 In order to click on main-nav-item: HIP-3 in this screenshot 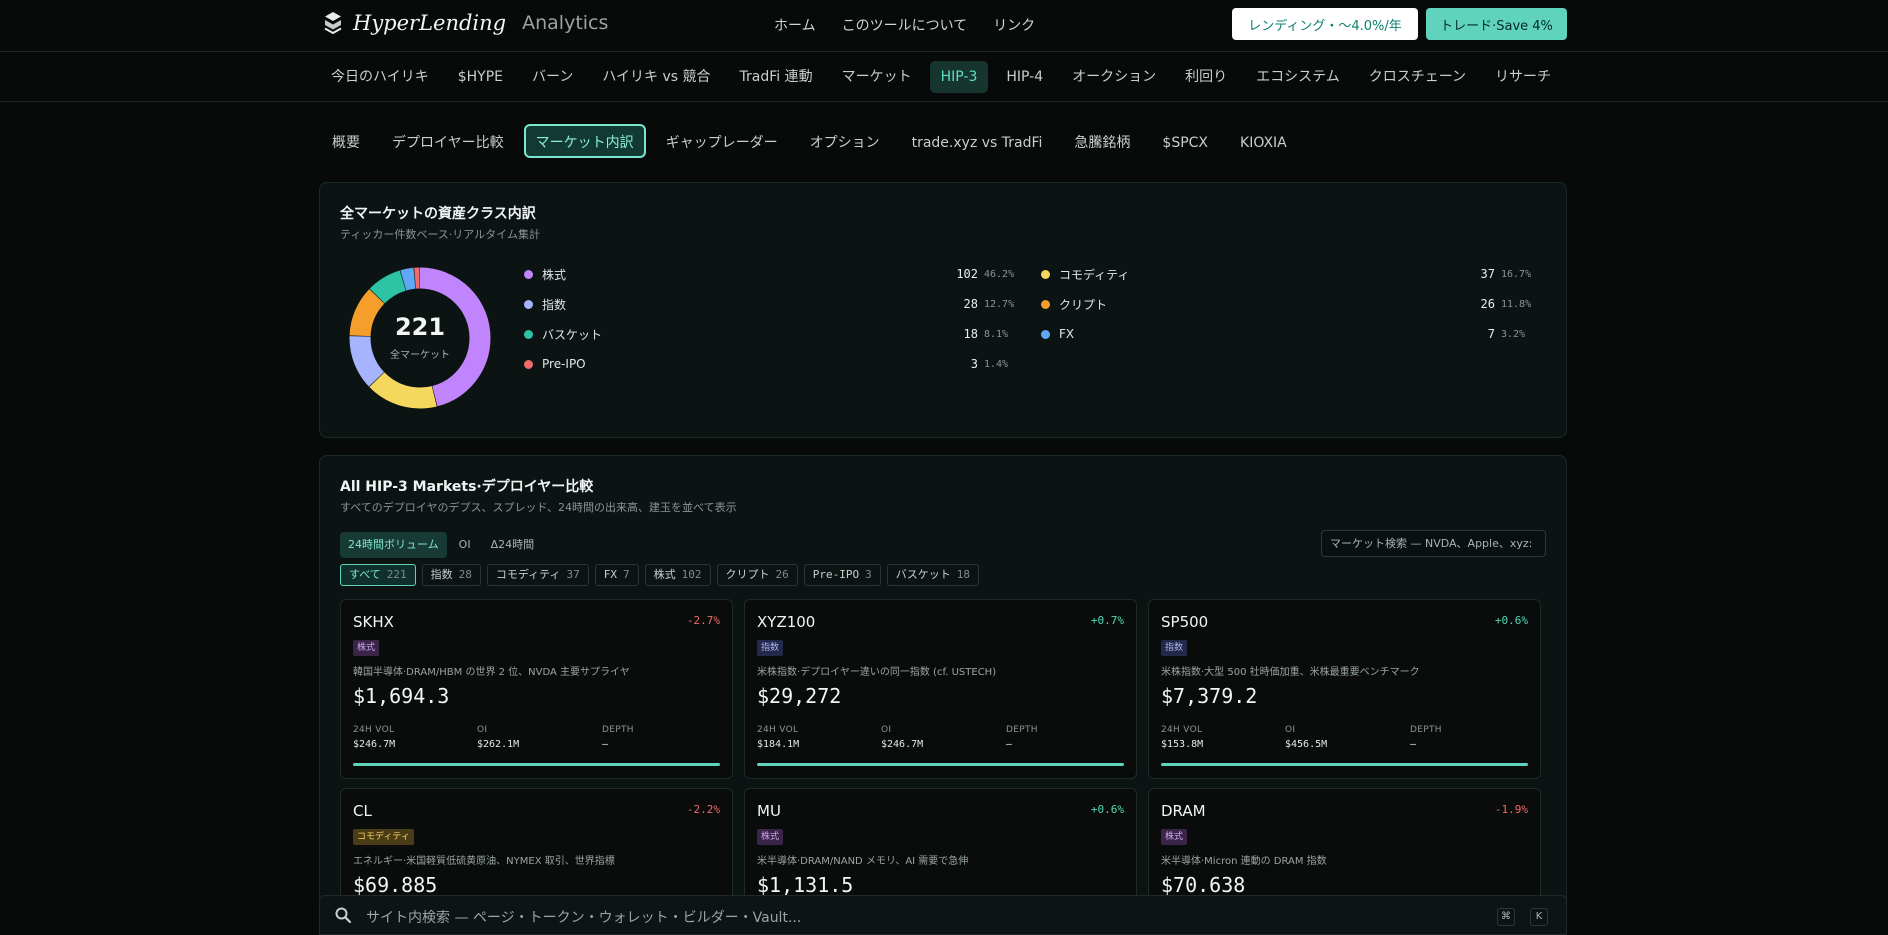, I will do `click(959, 77)`.